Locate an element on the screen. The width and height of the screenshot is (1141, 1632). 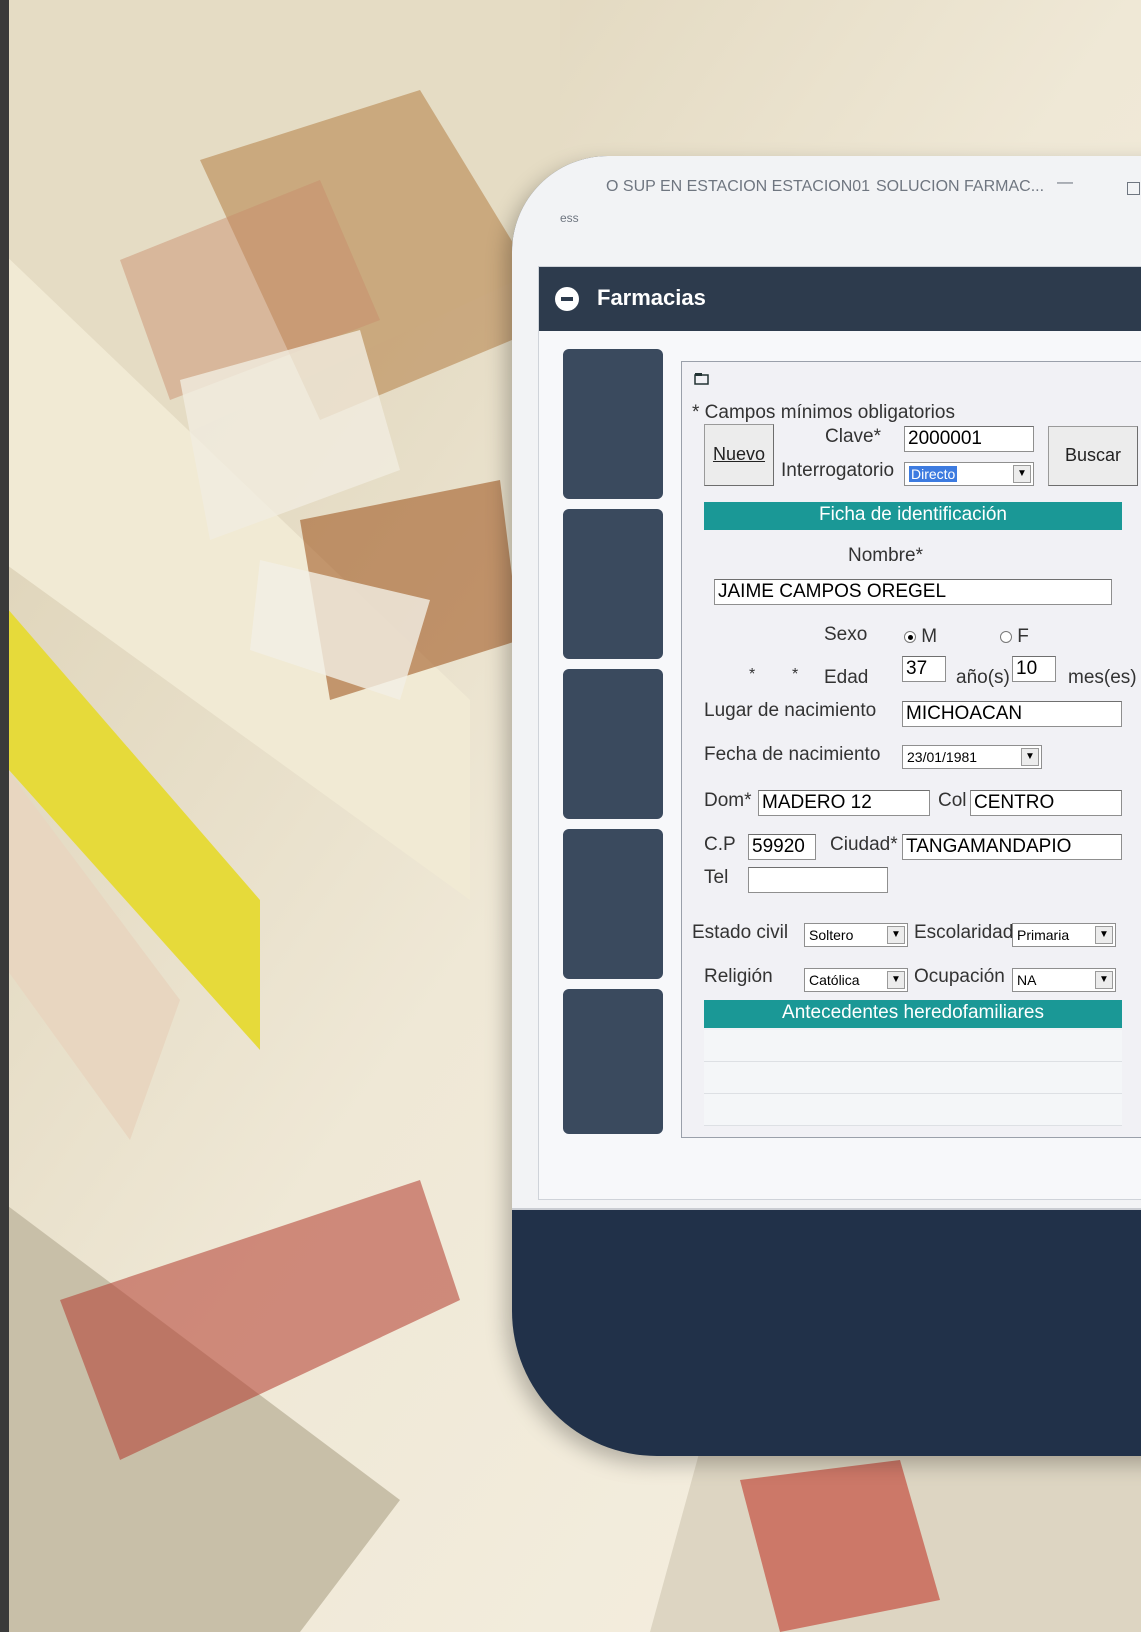
edad-years-unit: año(s) is located at coordinates (983, 677).